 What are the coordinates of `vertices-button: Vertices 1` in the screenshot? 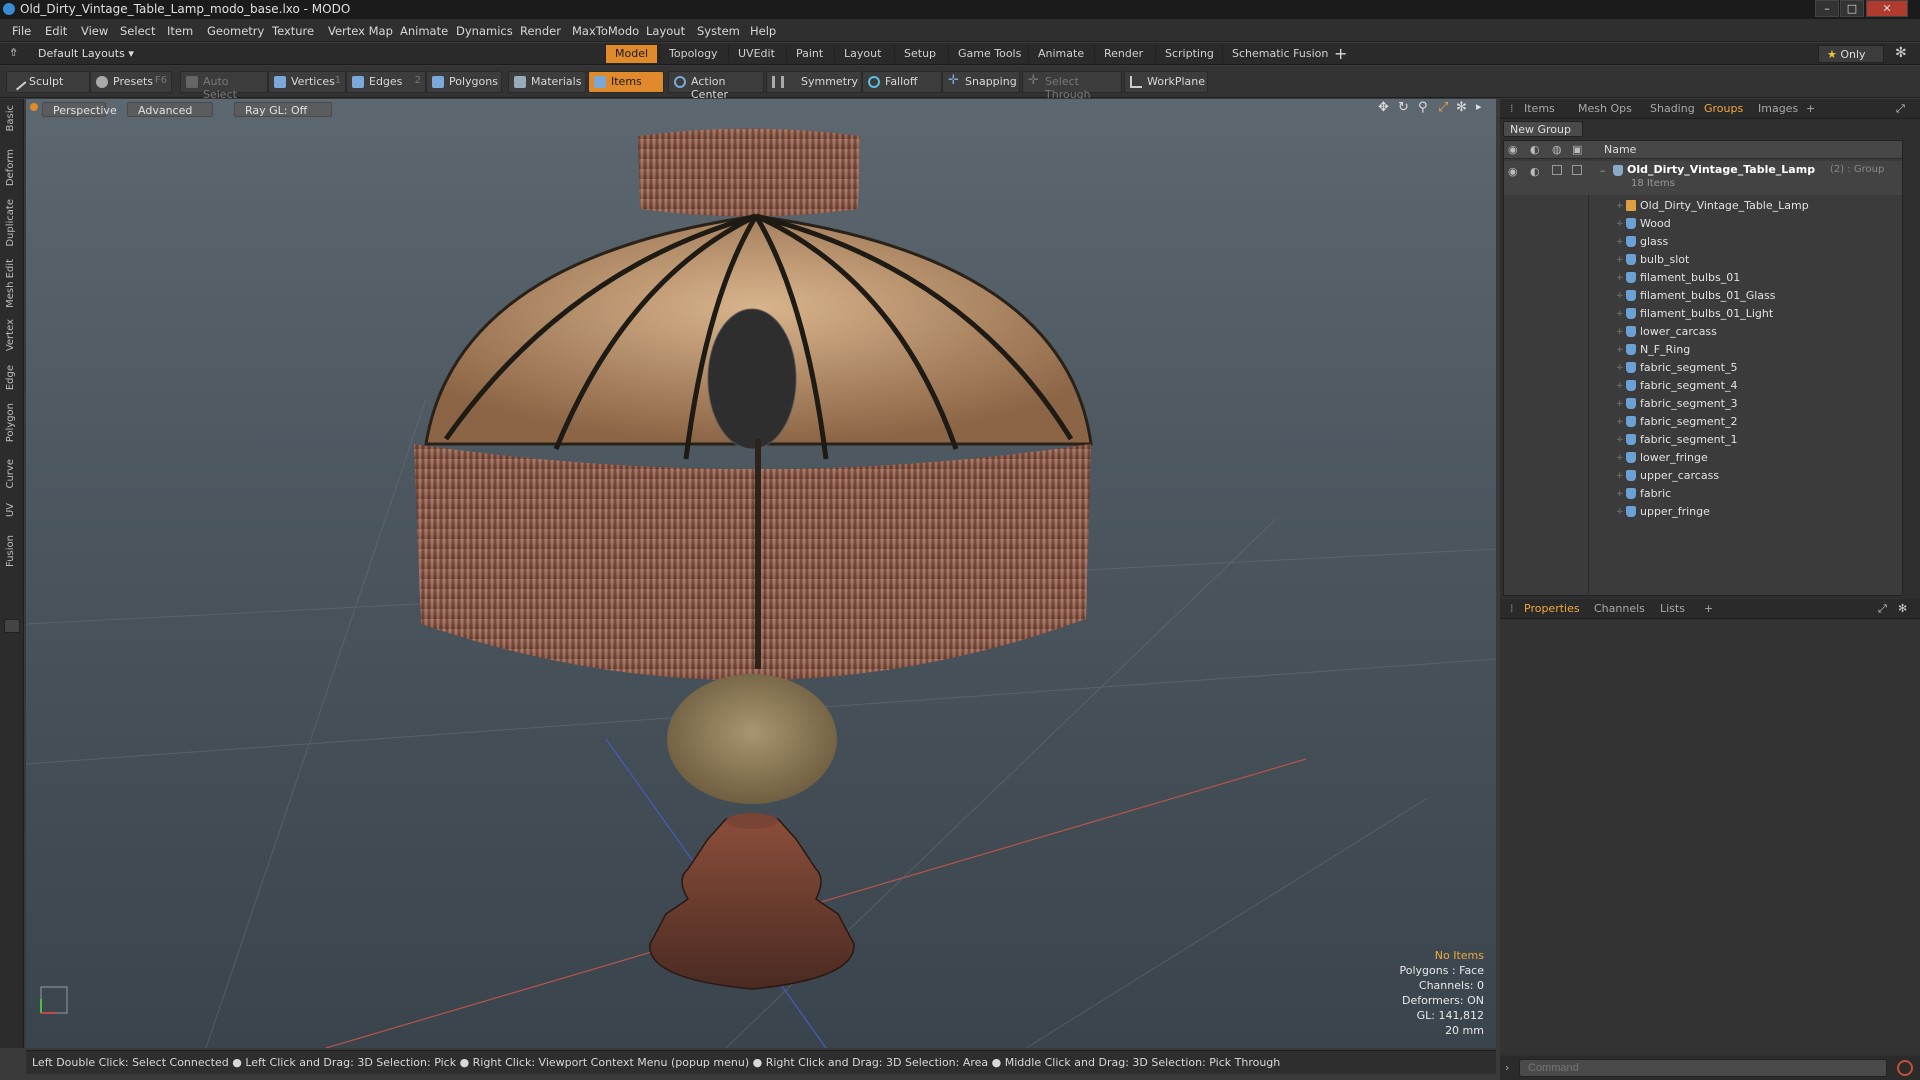 It's located at (307, 82).